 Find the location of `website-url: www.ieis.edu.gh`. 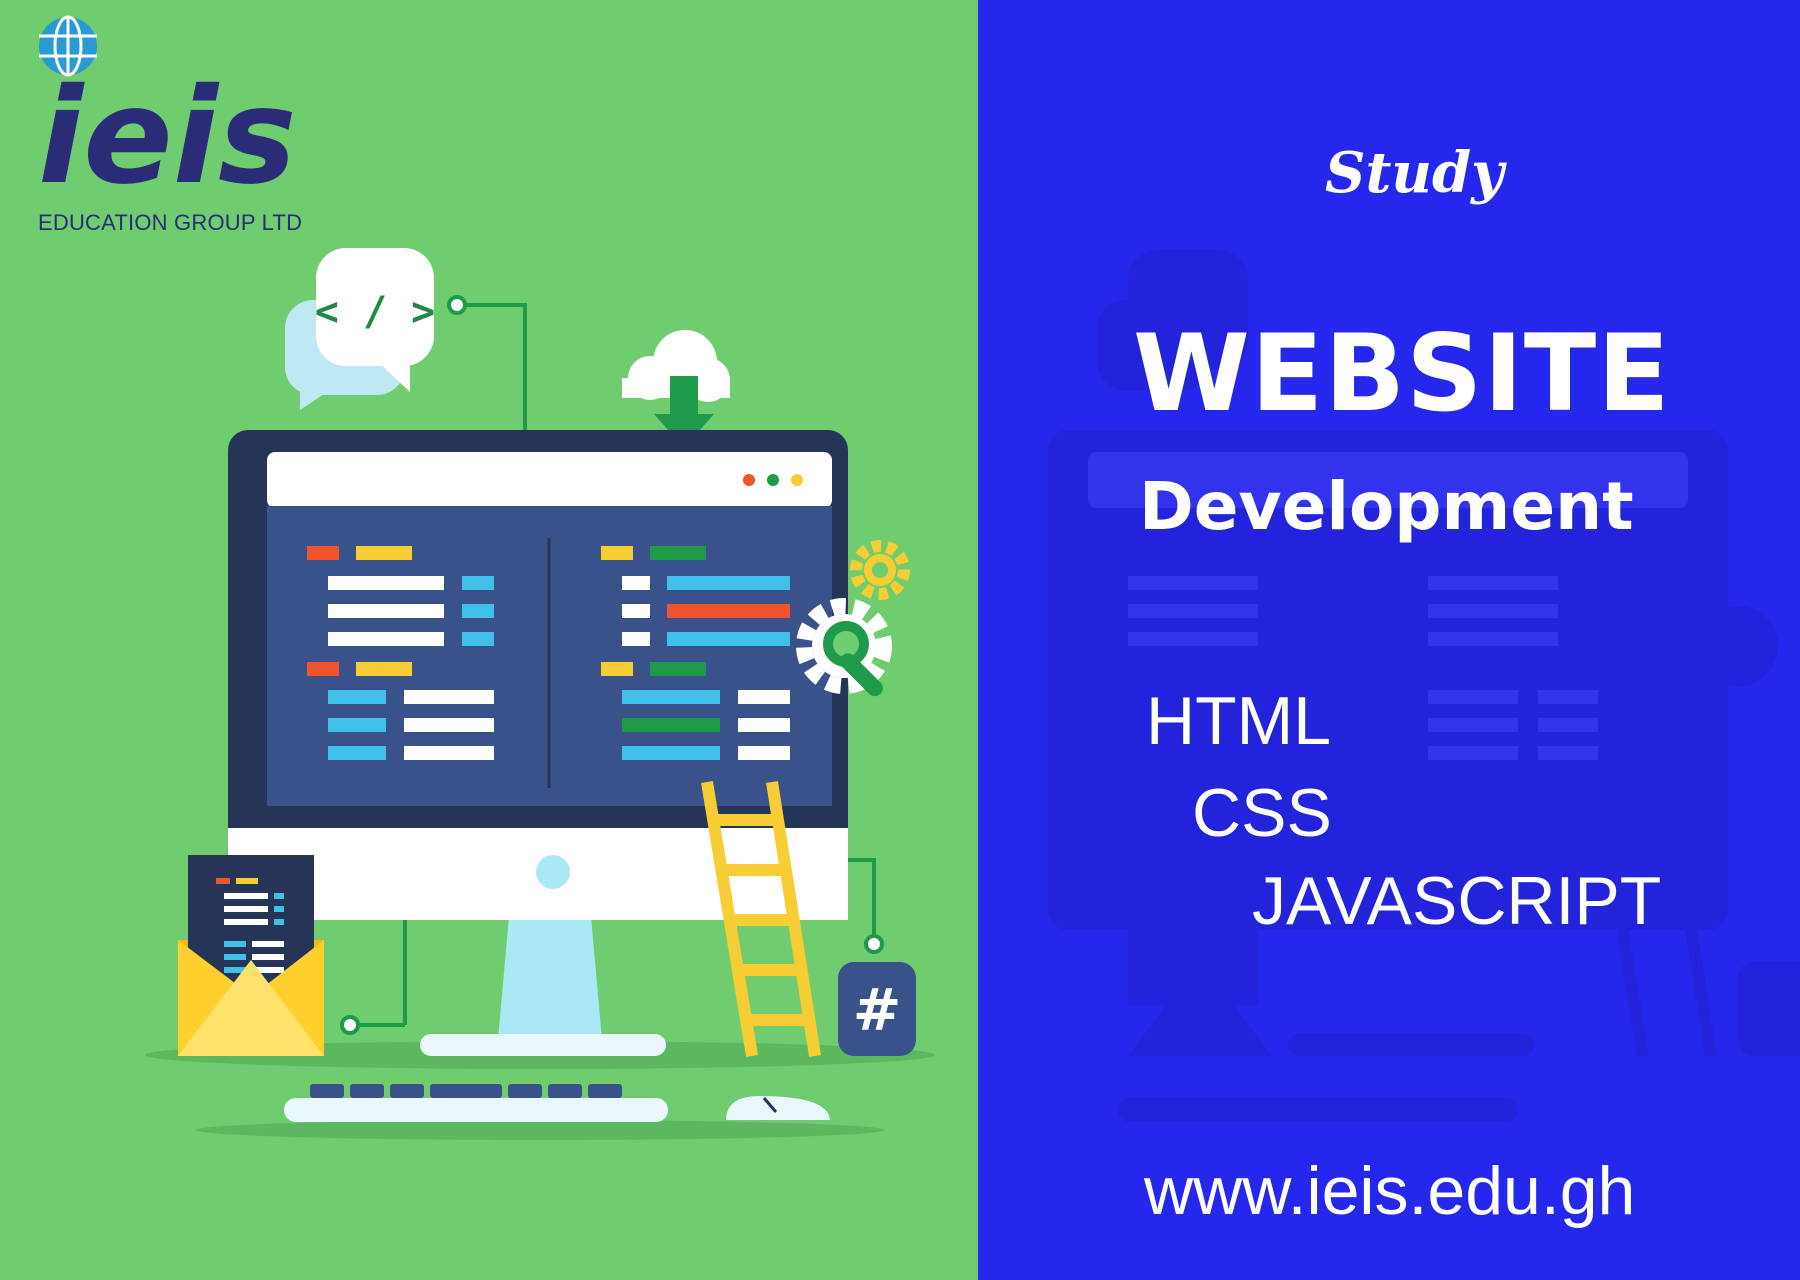

website-url: www.ieis.edu.gh is located at coordinates (1390, 1191).